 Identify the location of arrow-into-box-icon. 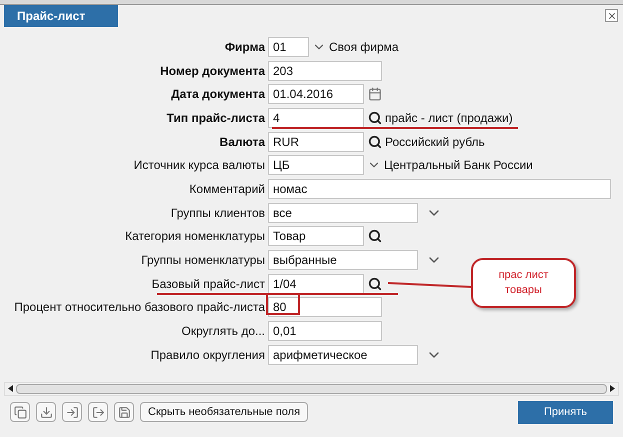
(72, 412).